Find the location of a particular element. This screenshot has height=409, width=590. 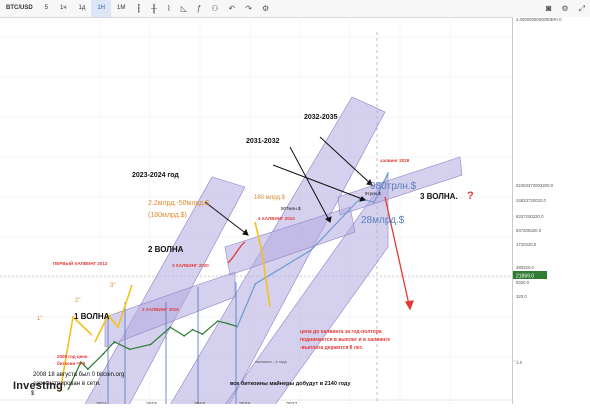

label-question: ? is located at coordinates (470, 196).